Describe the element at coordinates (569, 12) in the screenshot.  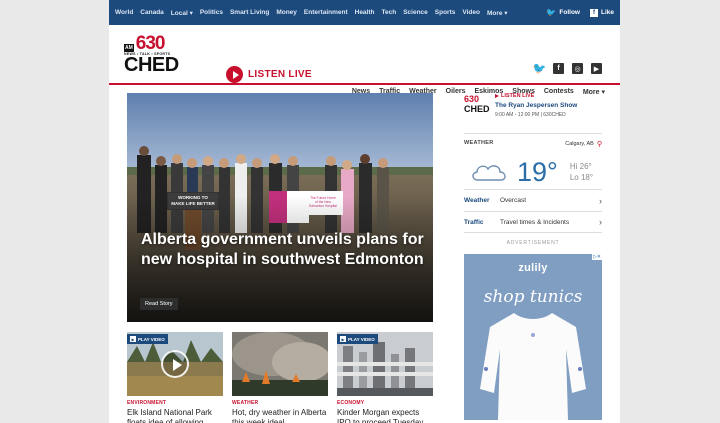
I see `follow-label: Follow` at that location.